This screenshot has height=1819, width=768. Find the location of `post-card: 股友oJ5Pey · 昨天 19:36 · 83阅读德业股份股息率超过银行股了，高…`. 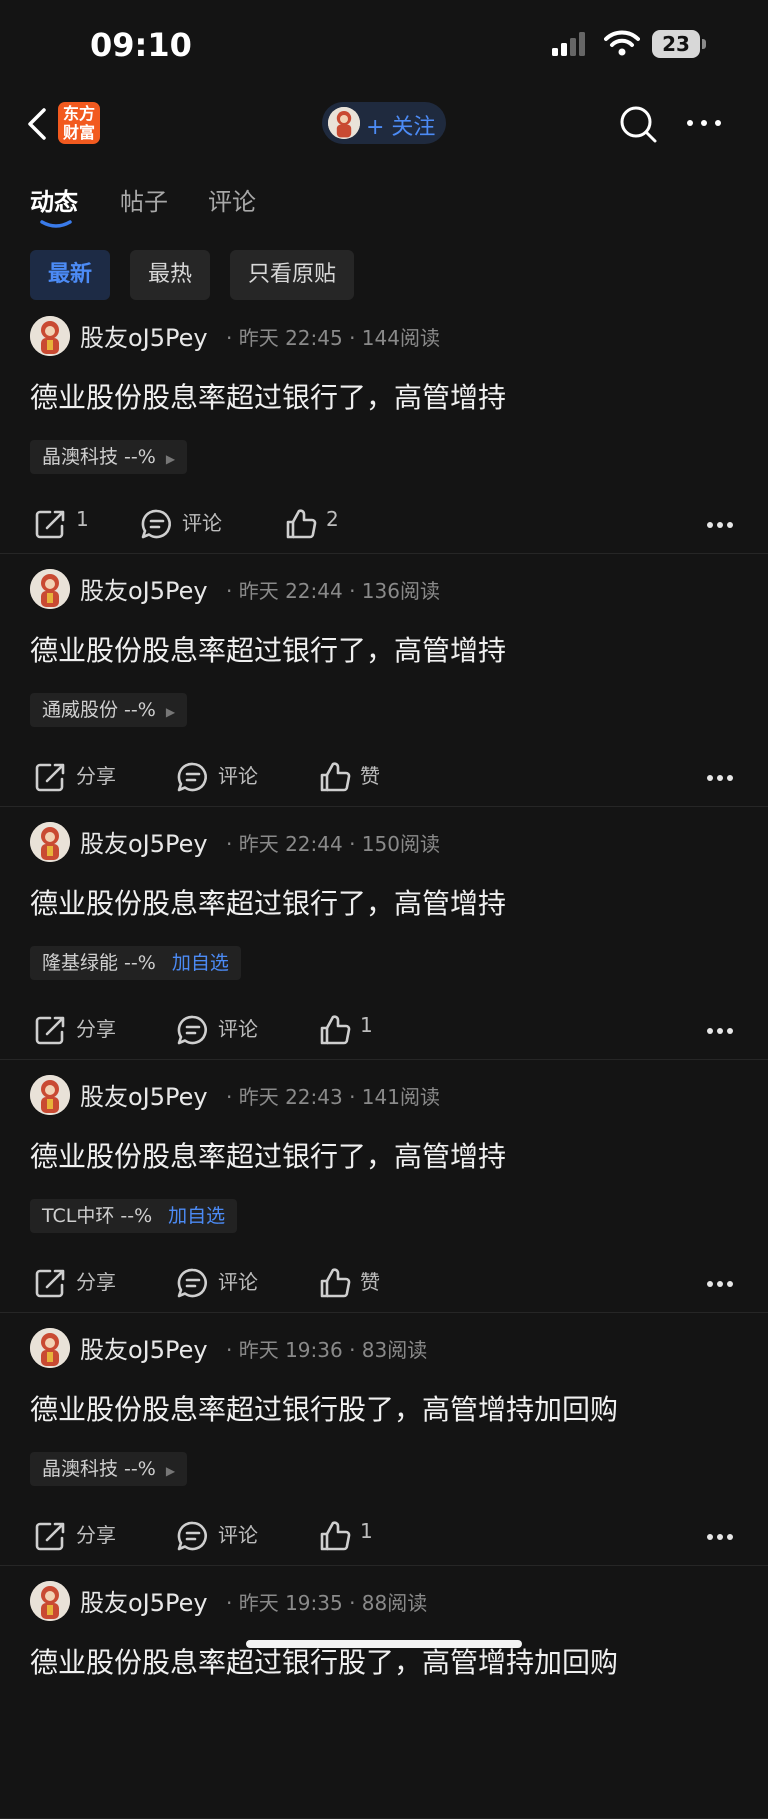

post-card: 股友oJ5Pey · 昨天 19:36 · 83阅读德业股份股息率超过银行股了，高… is located at coordinates (384, 1439).